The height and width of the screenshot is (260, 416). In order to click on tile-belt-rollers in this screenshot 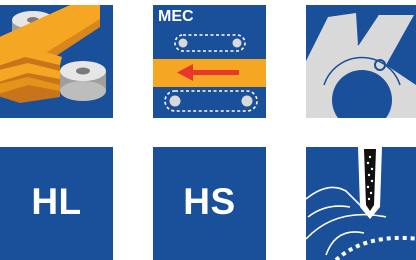, I will do `click(56, 61)`.